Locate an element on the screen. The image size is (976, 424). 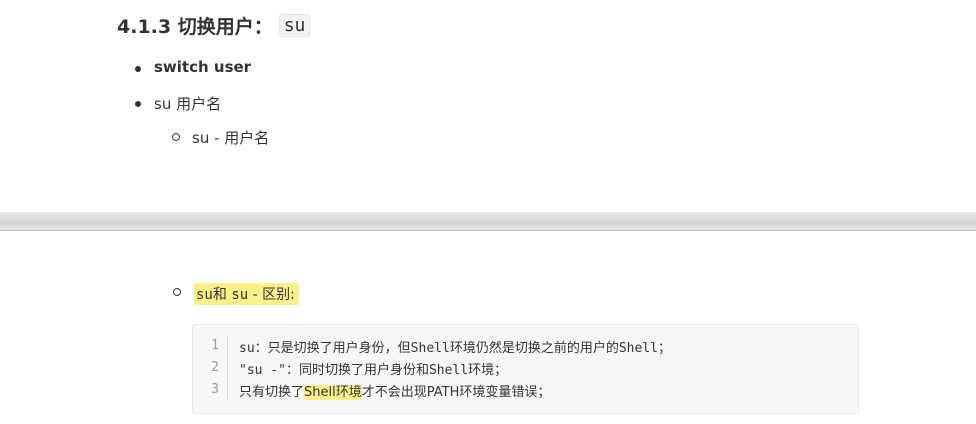
heading-text: 4.1.3 切换用户： is located at coordinates (195, 27).